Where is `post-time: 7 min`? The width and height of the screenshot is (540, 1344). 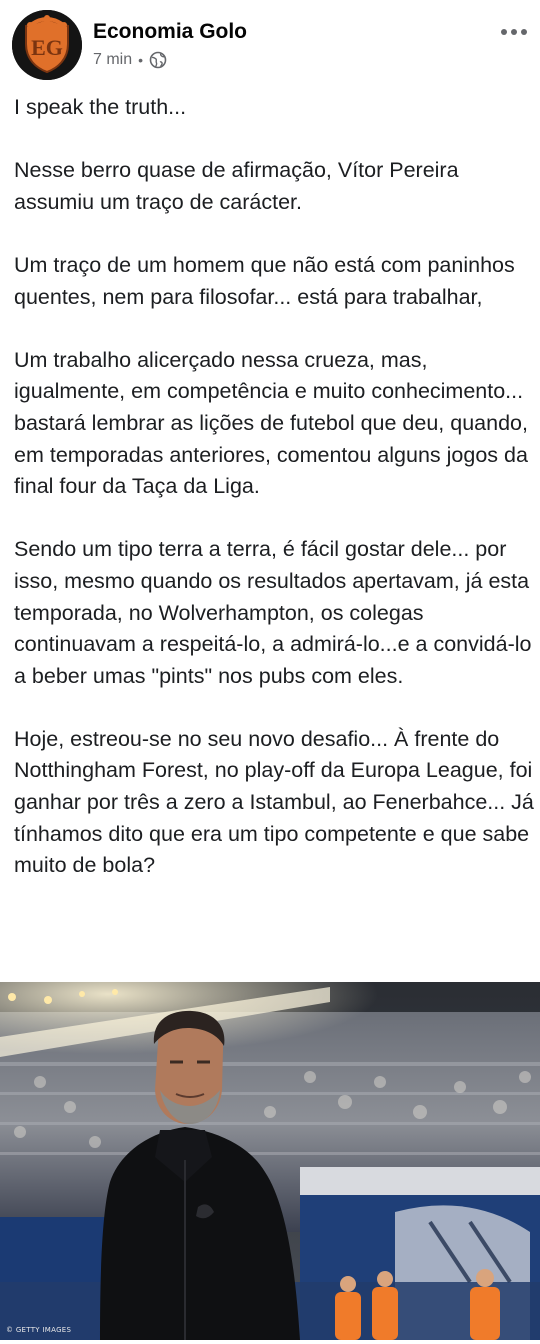
post-time: 7 min is located at coordinates (112, 60).